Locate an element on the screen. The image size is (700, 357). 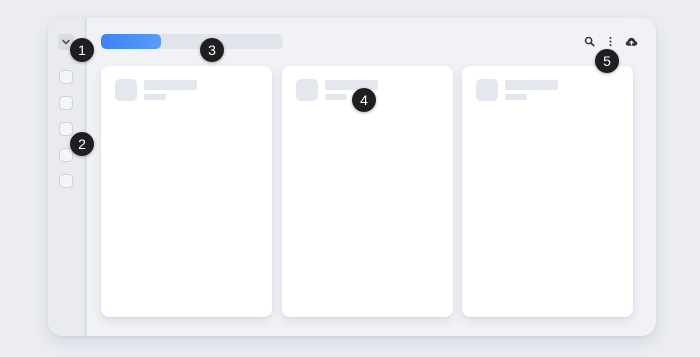
sidebar-rail is located at coordinates (67, 177).